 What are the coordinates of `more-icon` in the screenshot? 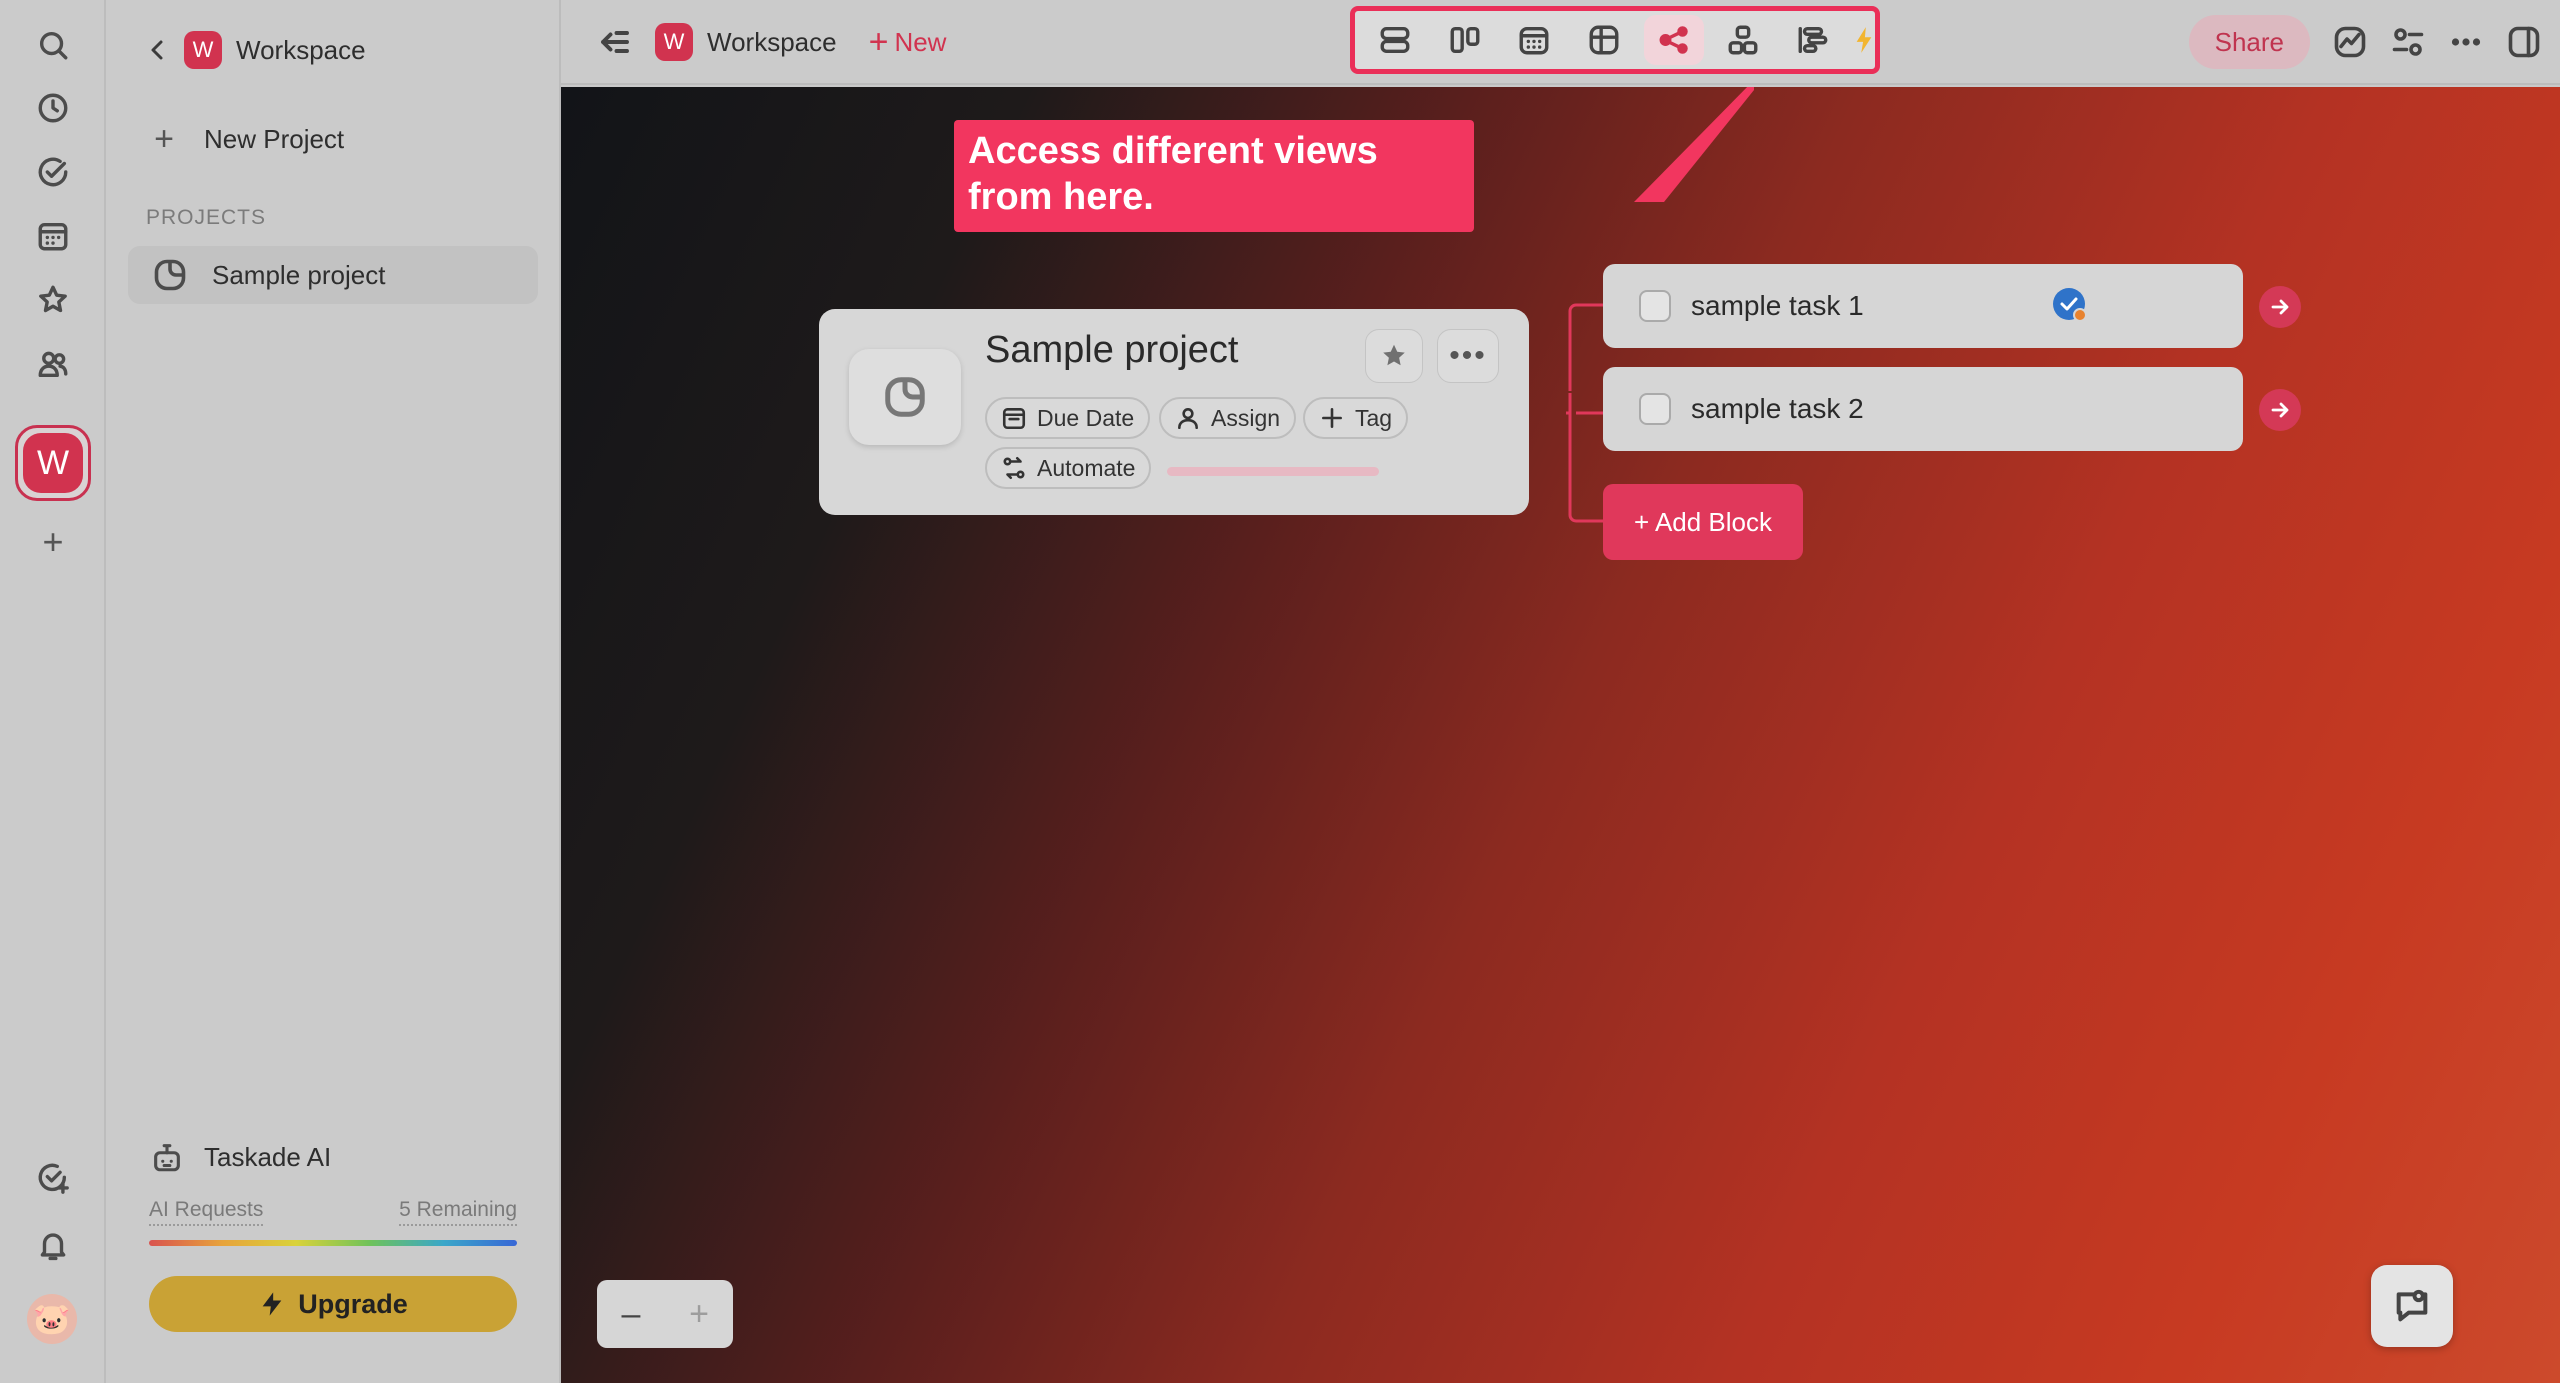 It's located at (2466, 42).